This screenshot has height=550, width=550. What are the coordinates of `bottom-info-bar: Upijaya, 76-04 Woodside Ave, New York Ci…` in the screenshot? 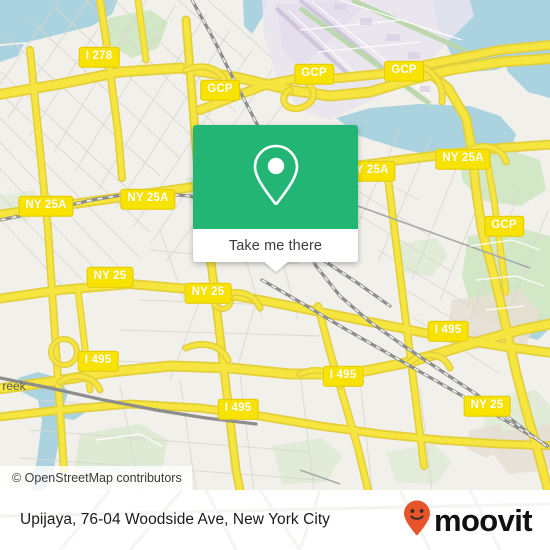 It's located at (275, 520).